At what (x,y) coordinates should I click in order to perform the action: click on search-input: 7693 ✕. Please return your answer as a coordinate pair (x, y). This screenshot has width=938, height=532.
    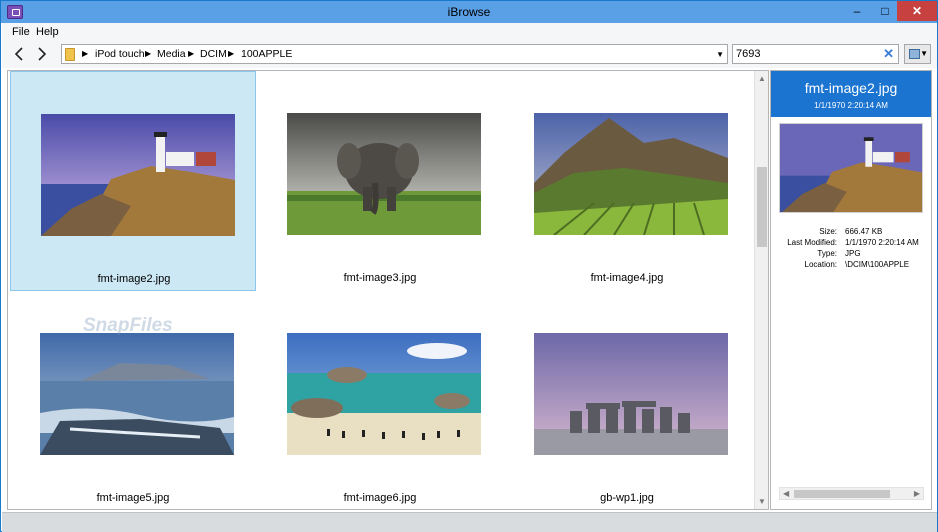
    Looking at the image, I should click on (815, 54).